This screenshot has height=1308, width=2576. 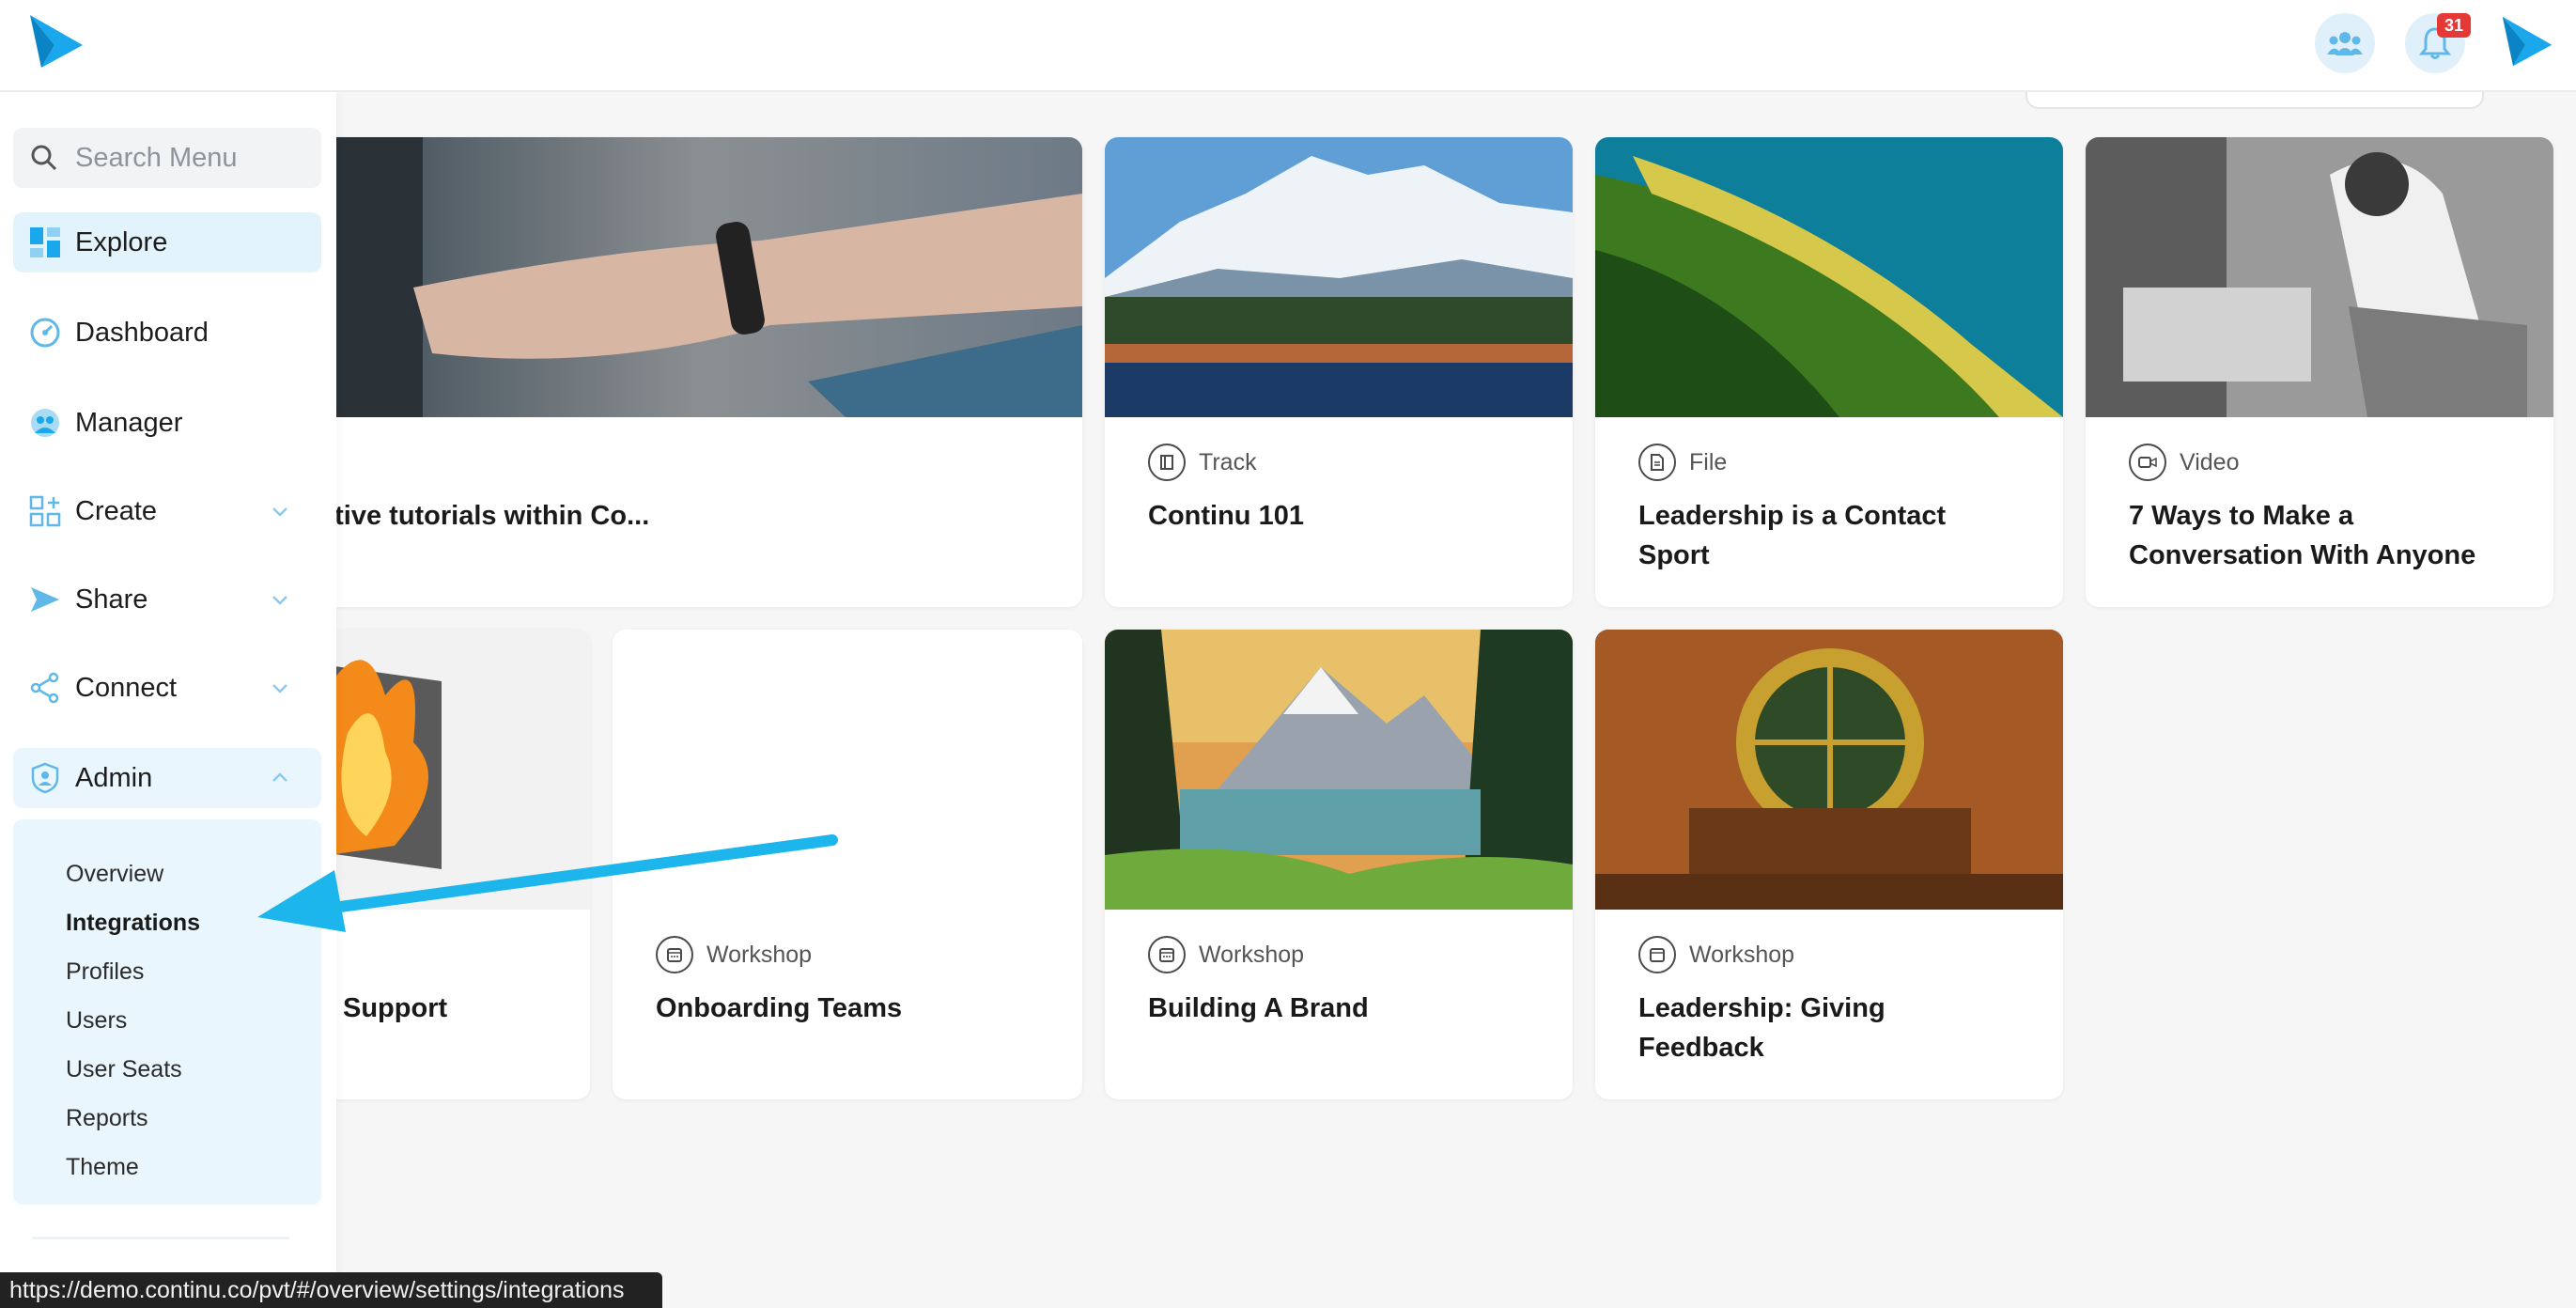 What do you see at coordinates (780, 1008) in the screenshot?
I see `card-title: Onboarding Teams` at bounding box center [780, 1008].